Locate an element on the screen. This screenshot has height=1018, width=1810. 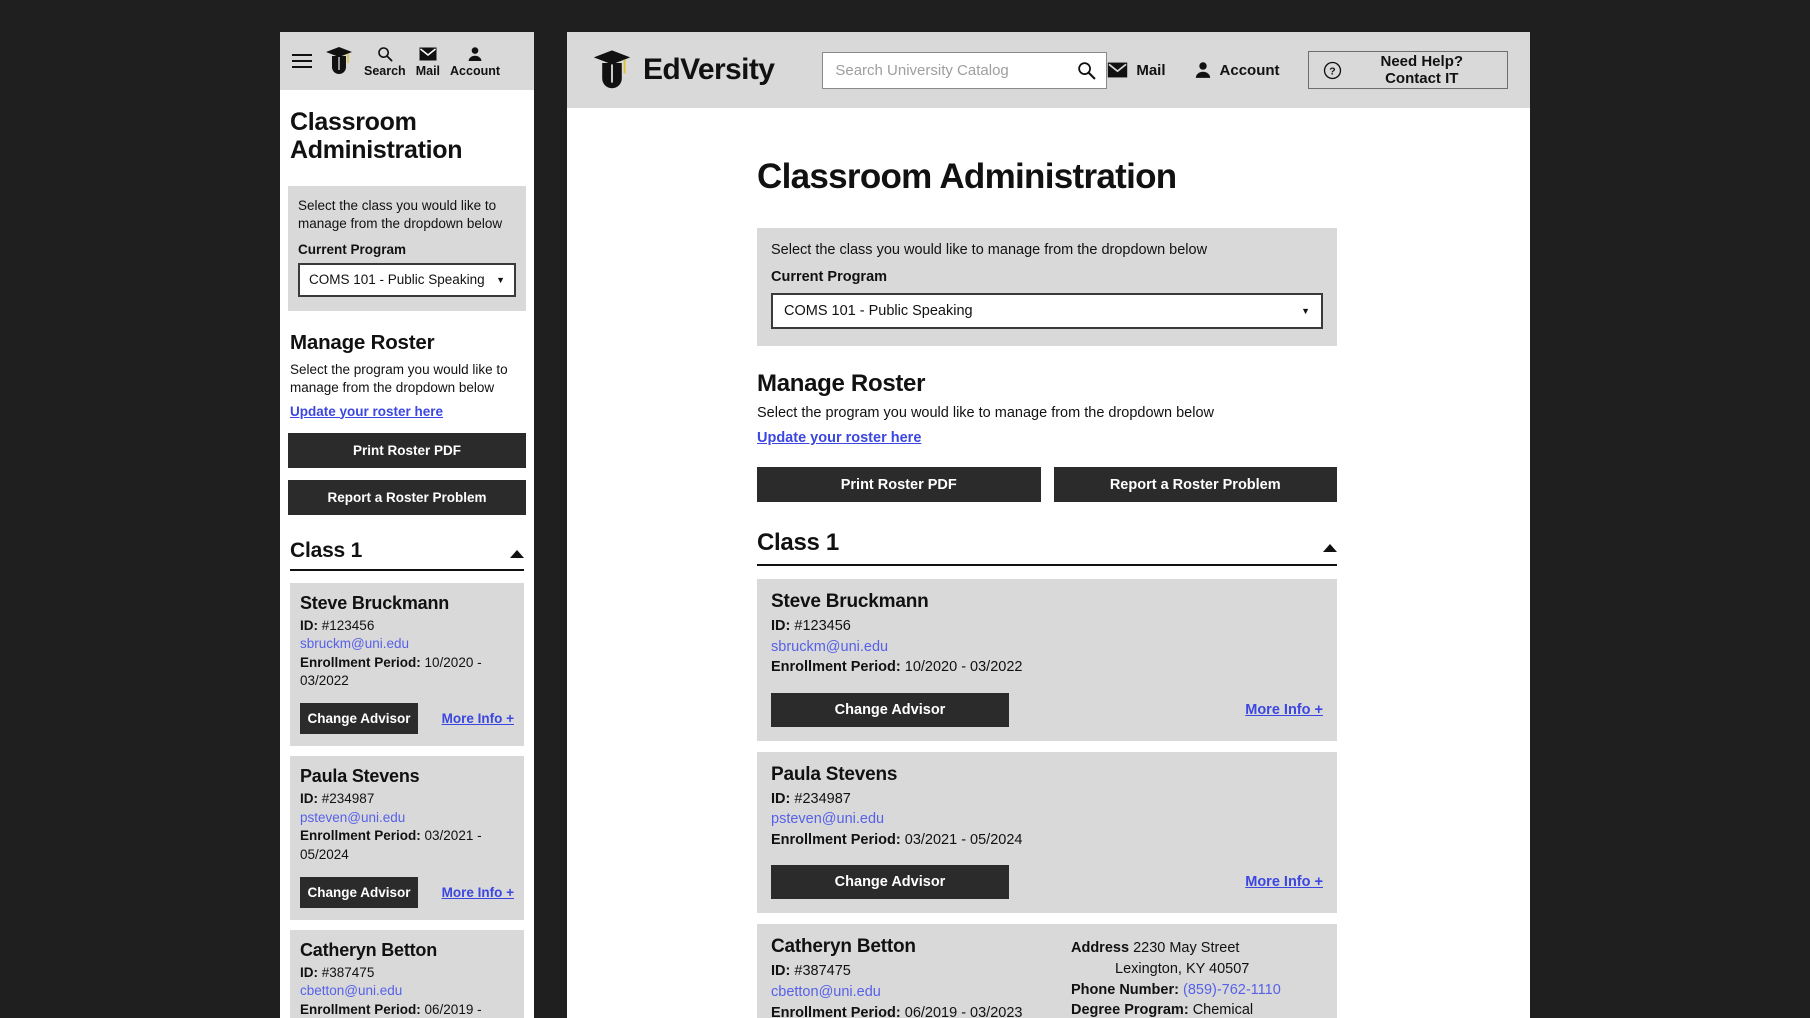
student-address-label: Address is located at coordinates (1100, 948).